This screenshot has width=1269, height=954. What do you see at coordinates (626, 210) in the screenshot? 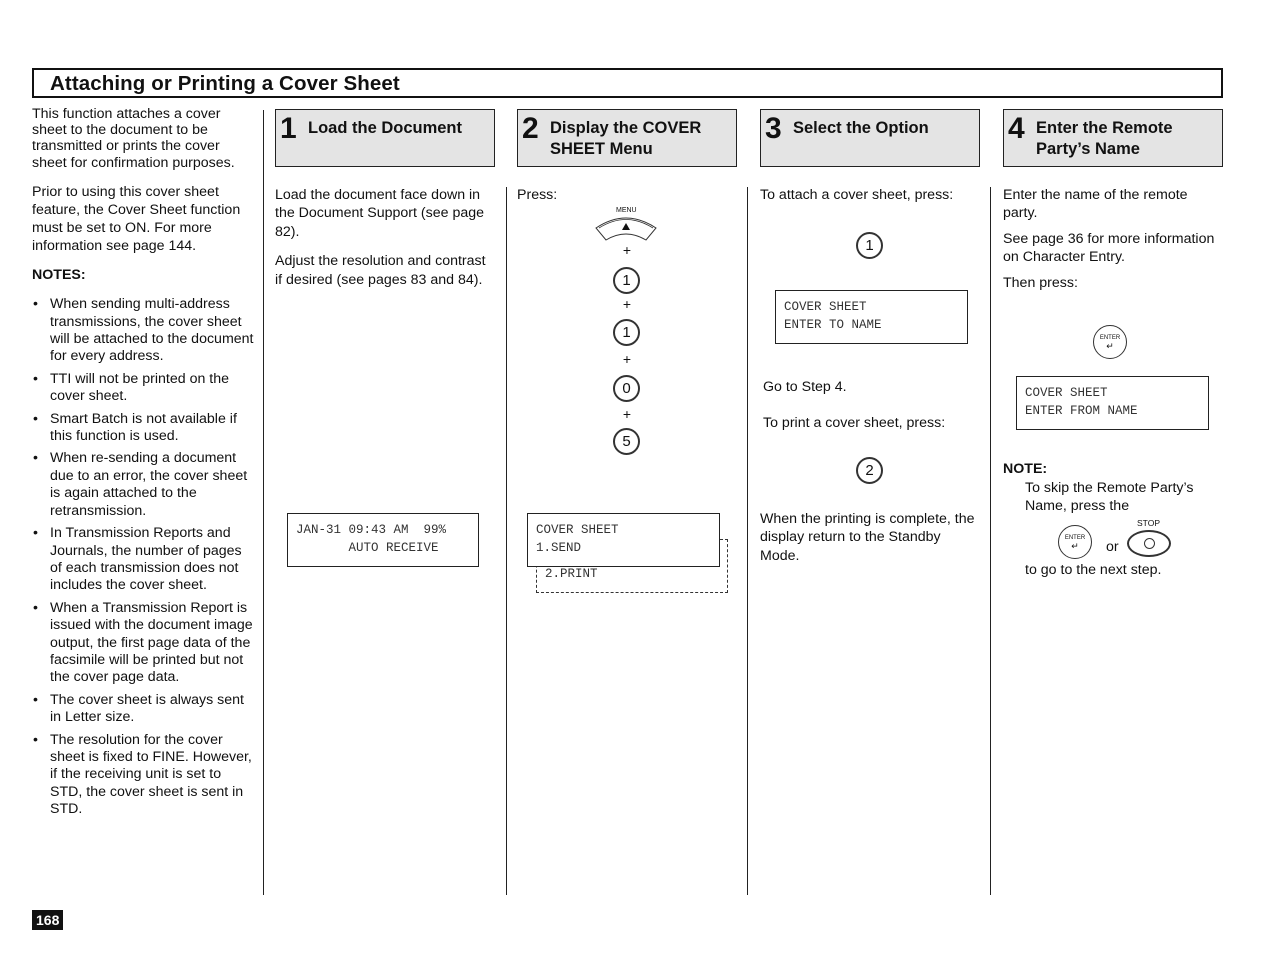
I see `menu-key-label: MENU` at bounding box center [626, 210].